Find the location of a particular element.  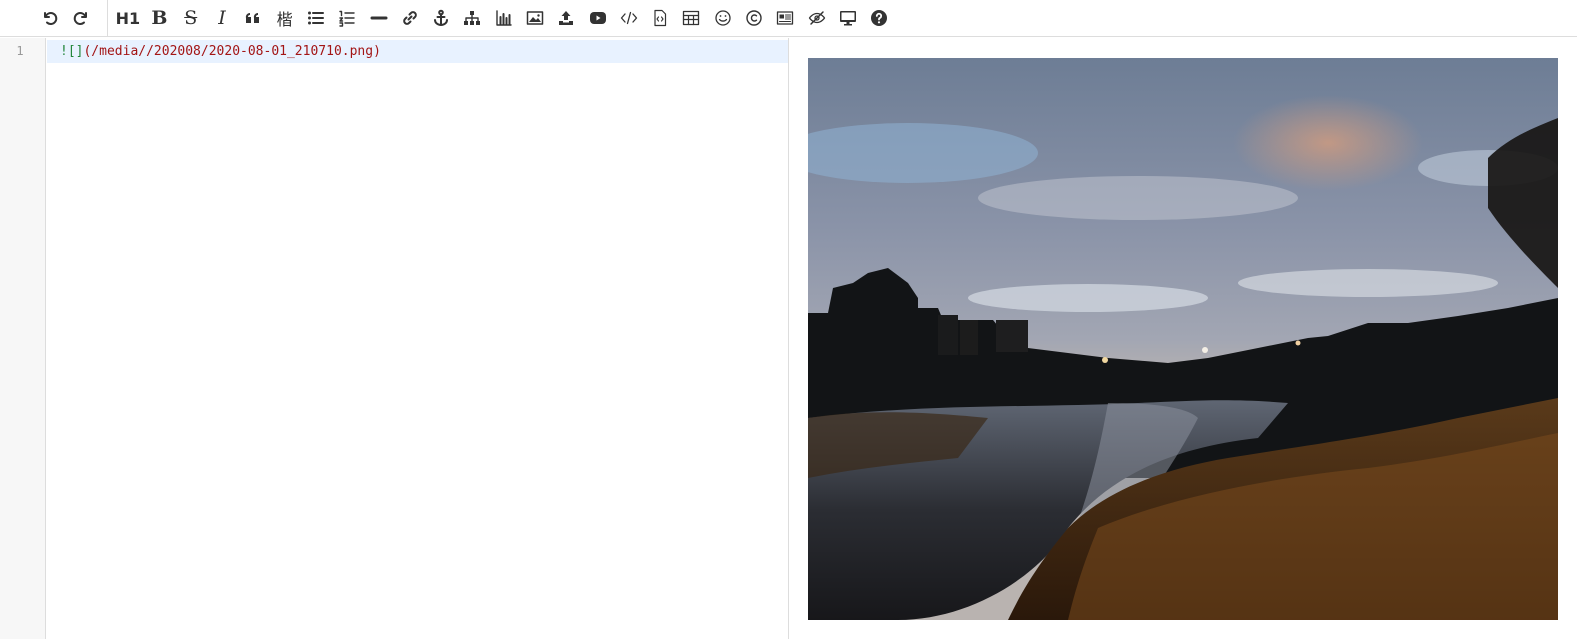

copyright-icon is located at coordinates (754, 18).